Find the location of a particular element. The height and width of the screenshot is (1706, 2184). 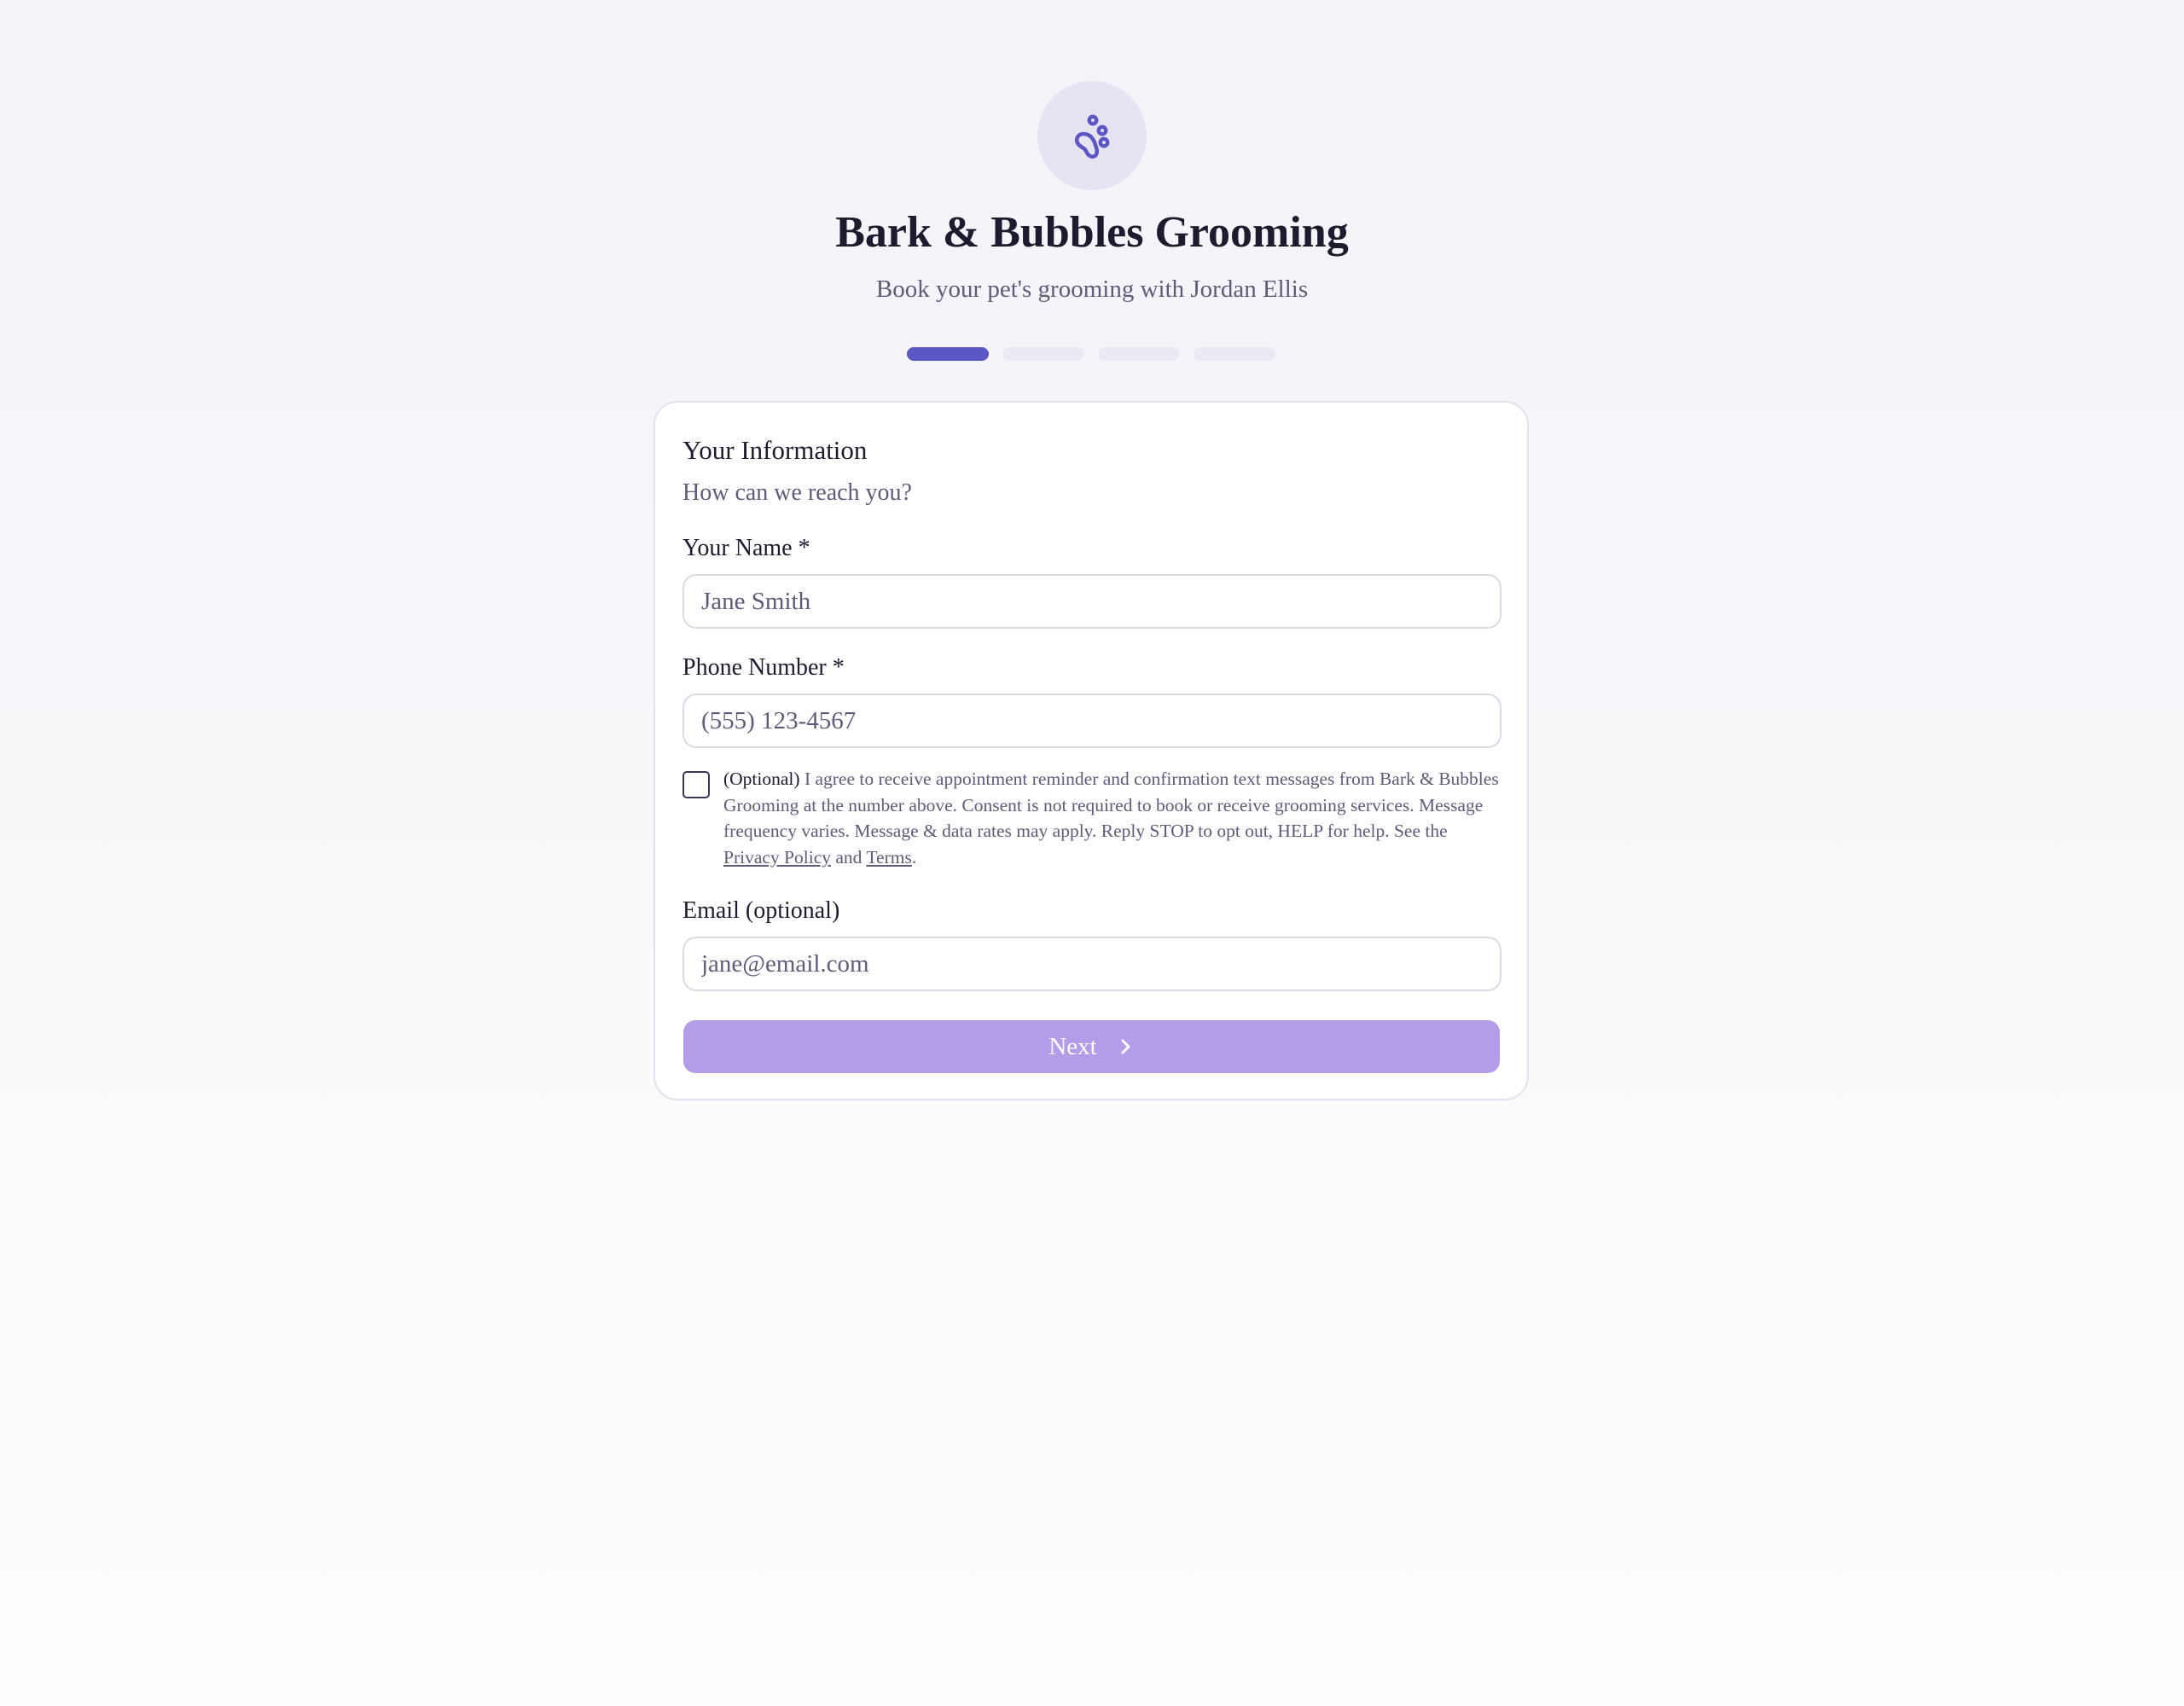

business-name: Bark & Bubbles Grooming is located at coordinates (1092, 232).